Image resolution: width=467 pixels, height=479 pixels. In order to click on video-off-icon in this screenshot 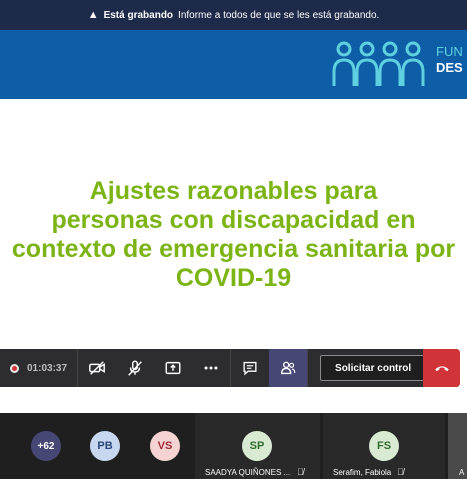, I will do `click(97, 368)`.